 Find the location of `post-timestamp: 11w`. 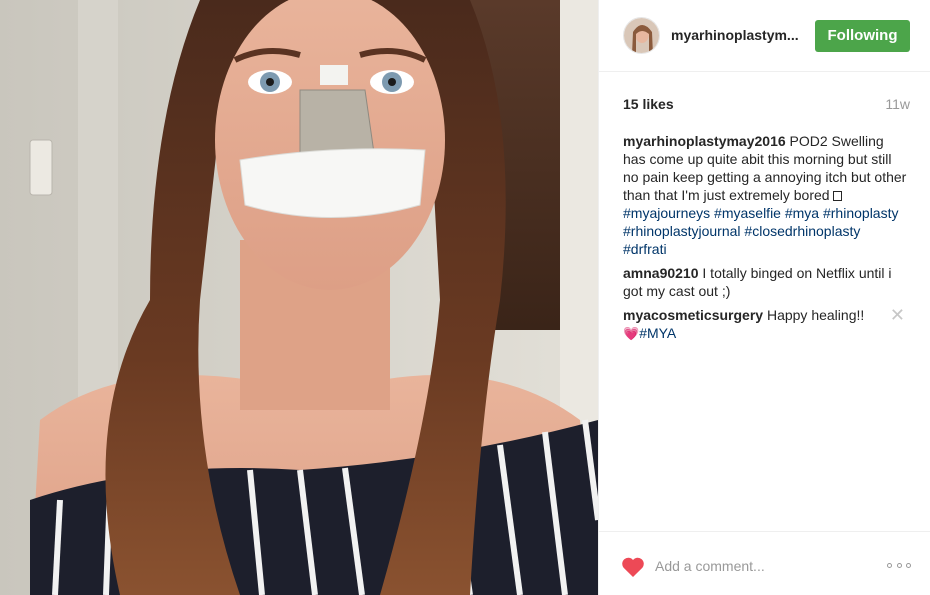

post-timestamp: 11w is located at coordinates (897, 104).